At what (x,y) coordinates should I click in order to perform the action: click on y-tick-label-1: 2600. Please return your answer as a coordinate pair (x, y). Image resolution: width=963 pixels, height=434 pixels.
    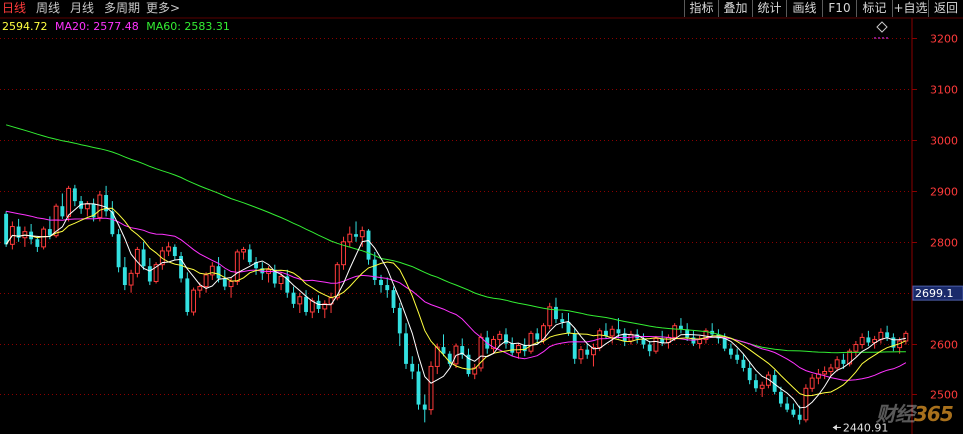
    Looking at the image, I should click on (944, 345).